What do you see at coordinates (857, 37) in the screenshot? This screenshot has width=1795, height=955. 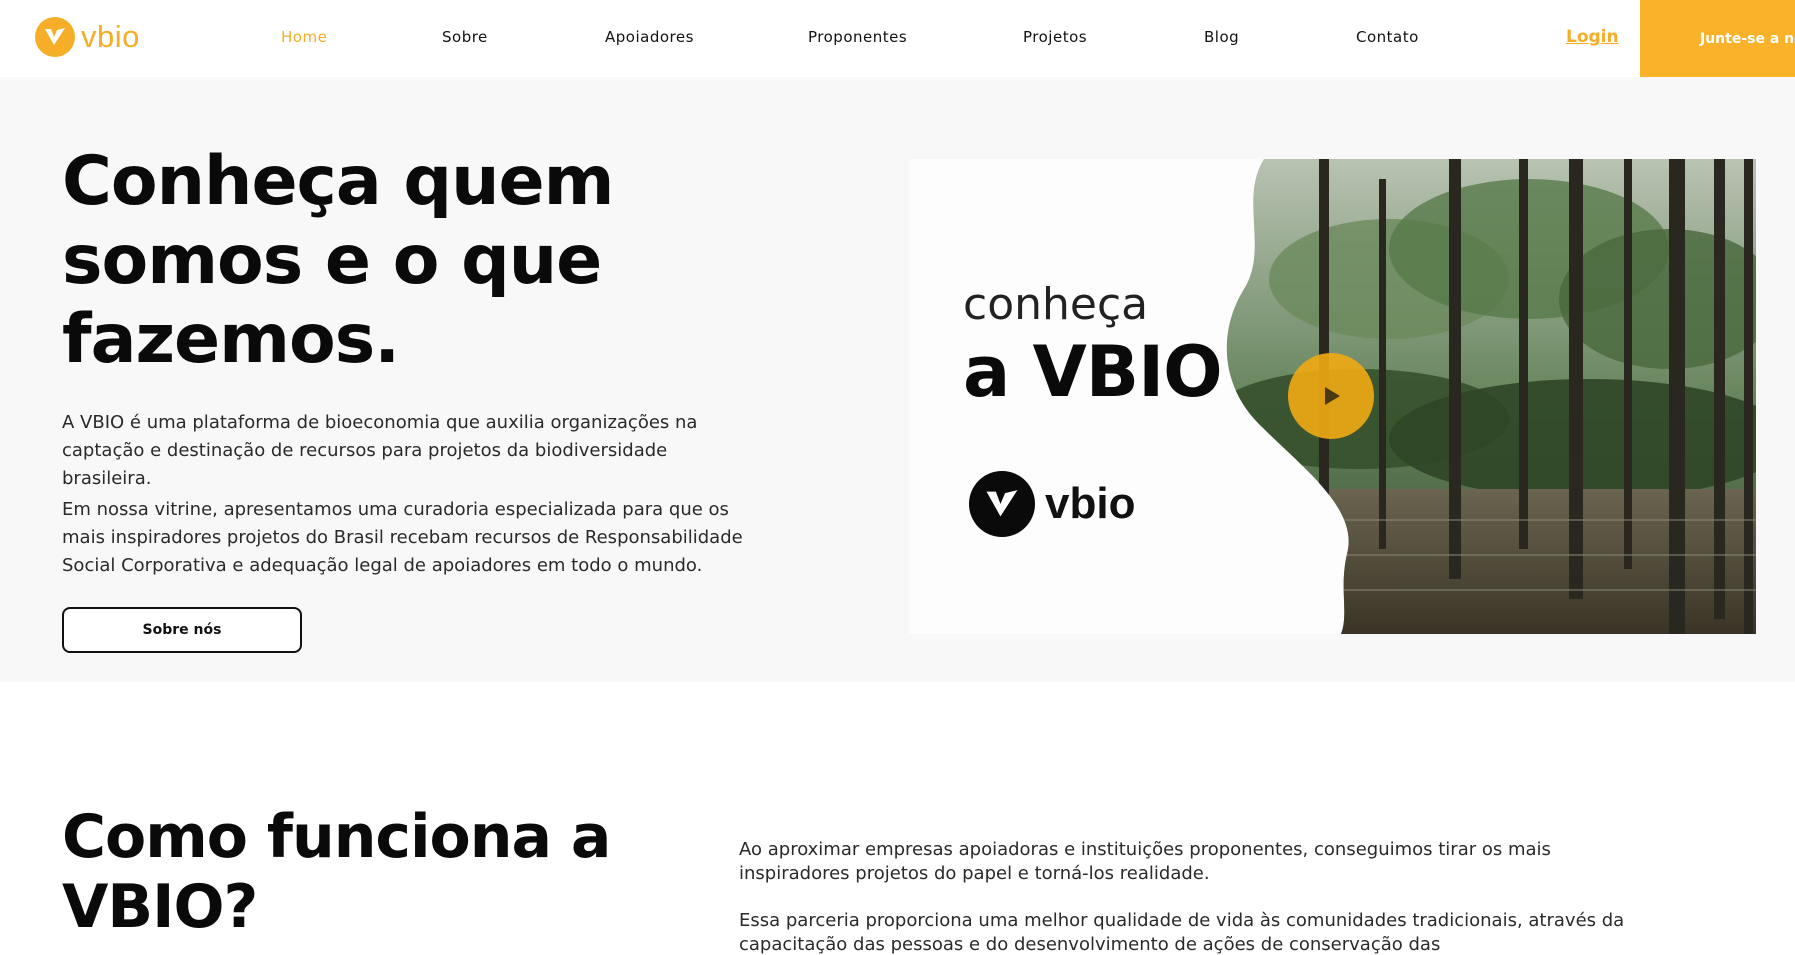 I see `nav-proponentes: Proponentes` at bounding box center [857, 37].